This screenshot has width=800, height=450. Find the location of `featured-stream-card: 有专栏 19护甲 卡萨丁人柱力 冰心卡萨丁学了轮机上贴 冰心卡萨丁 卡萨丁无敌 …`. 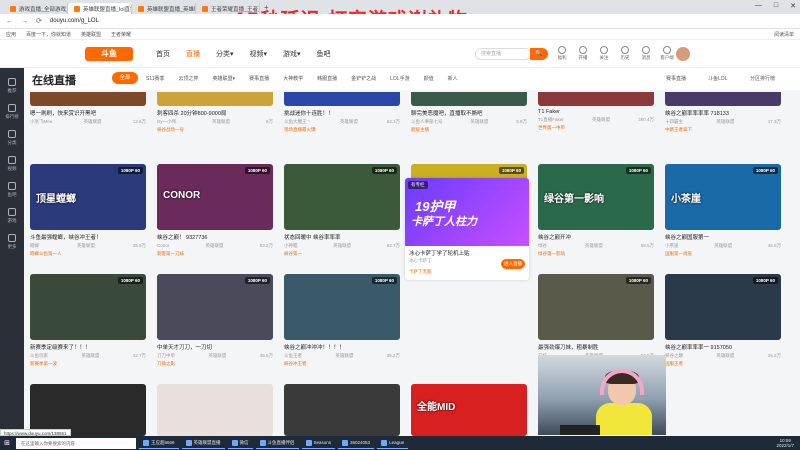

featured-stream-card: 有专栏 19护甲 卡萨丁人柱力 冰心卡萨丁学了轮机上贴 冰心卡萨丁 卡萨丁无敌 … is located at coordinates (467, 229).